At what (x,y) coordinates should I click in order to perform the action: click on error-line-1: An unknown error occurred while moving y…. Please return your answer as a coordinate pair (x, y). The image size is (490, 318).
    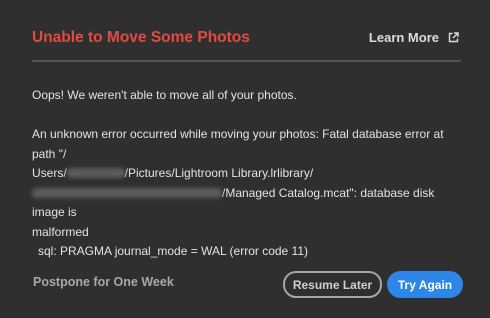
    Looking at the image, I should click on (238, 144).